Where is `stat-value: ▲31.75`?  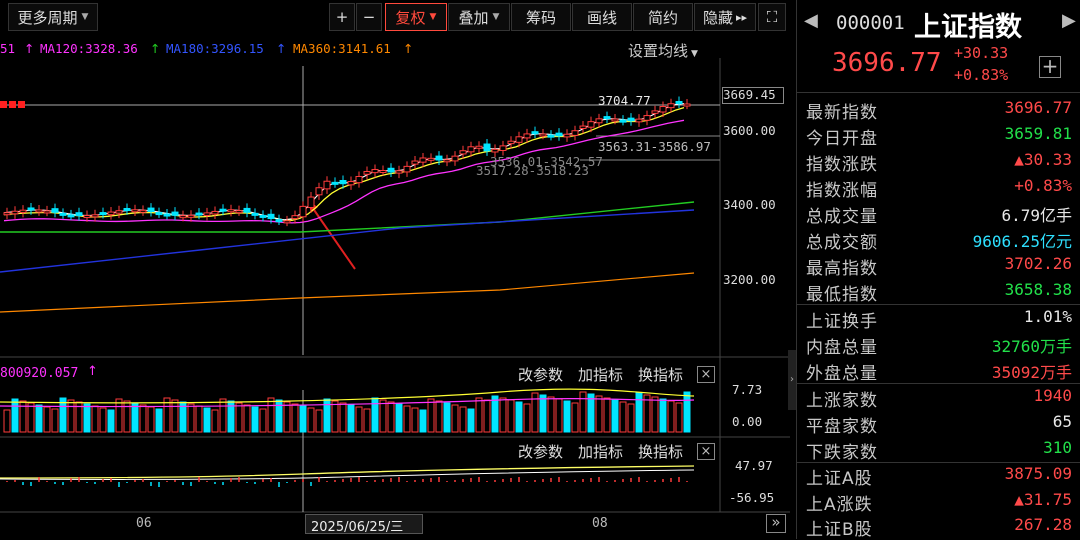 stat-value: ▲31.75 is located at coordinates (1043, 499).